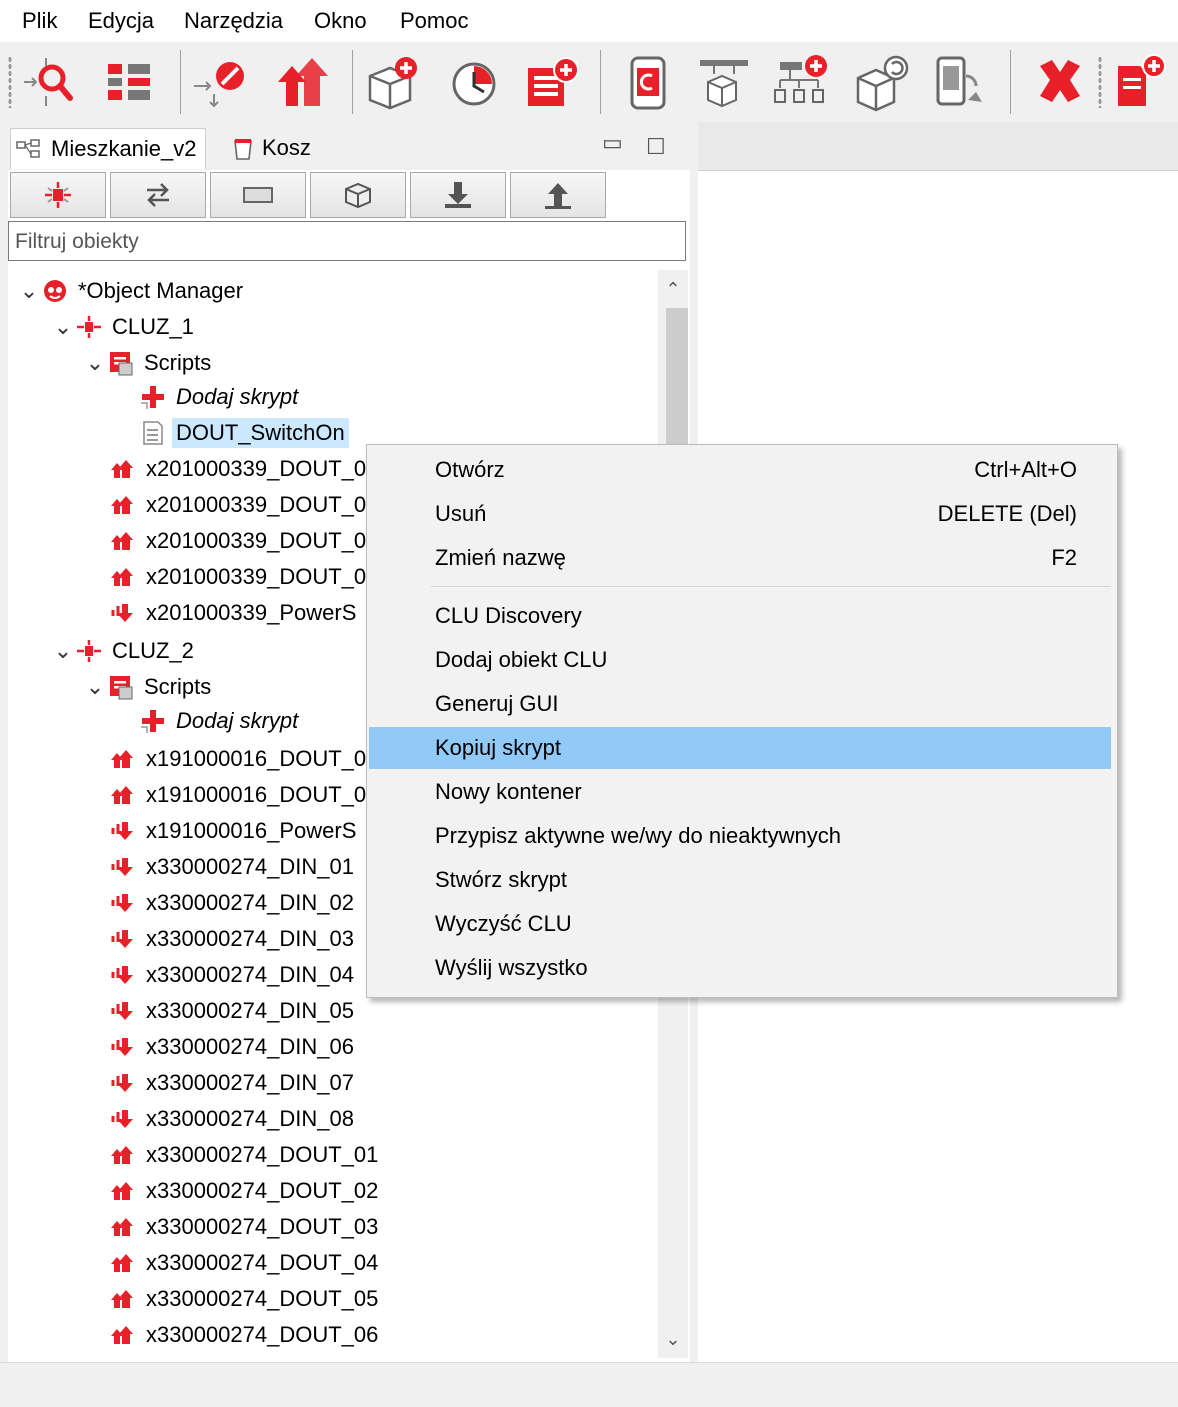 This screenshot has height=1407, width=1178. What do you see at coordinates (612, 143) in the screenshot?
I see `minimize-icon: ▭` at bounding box center [612, 143].